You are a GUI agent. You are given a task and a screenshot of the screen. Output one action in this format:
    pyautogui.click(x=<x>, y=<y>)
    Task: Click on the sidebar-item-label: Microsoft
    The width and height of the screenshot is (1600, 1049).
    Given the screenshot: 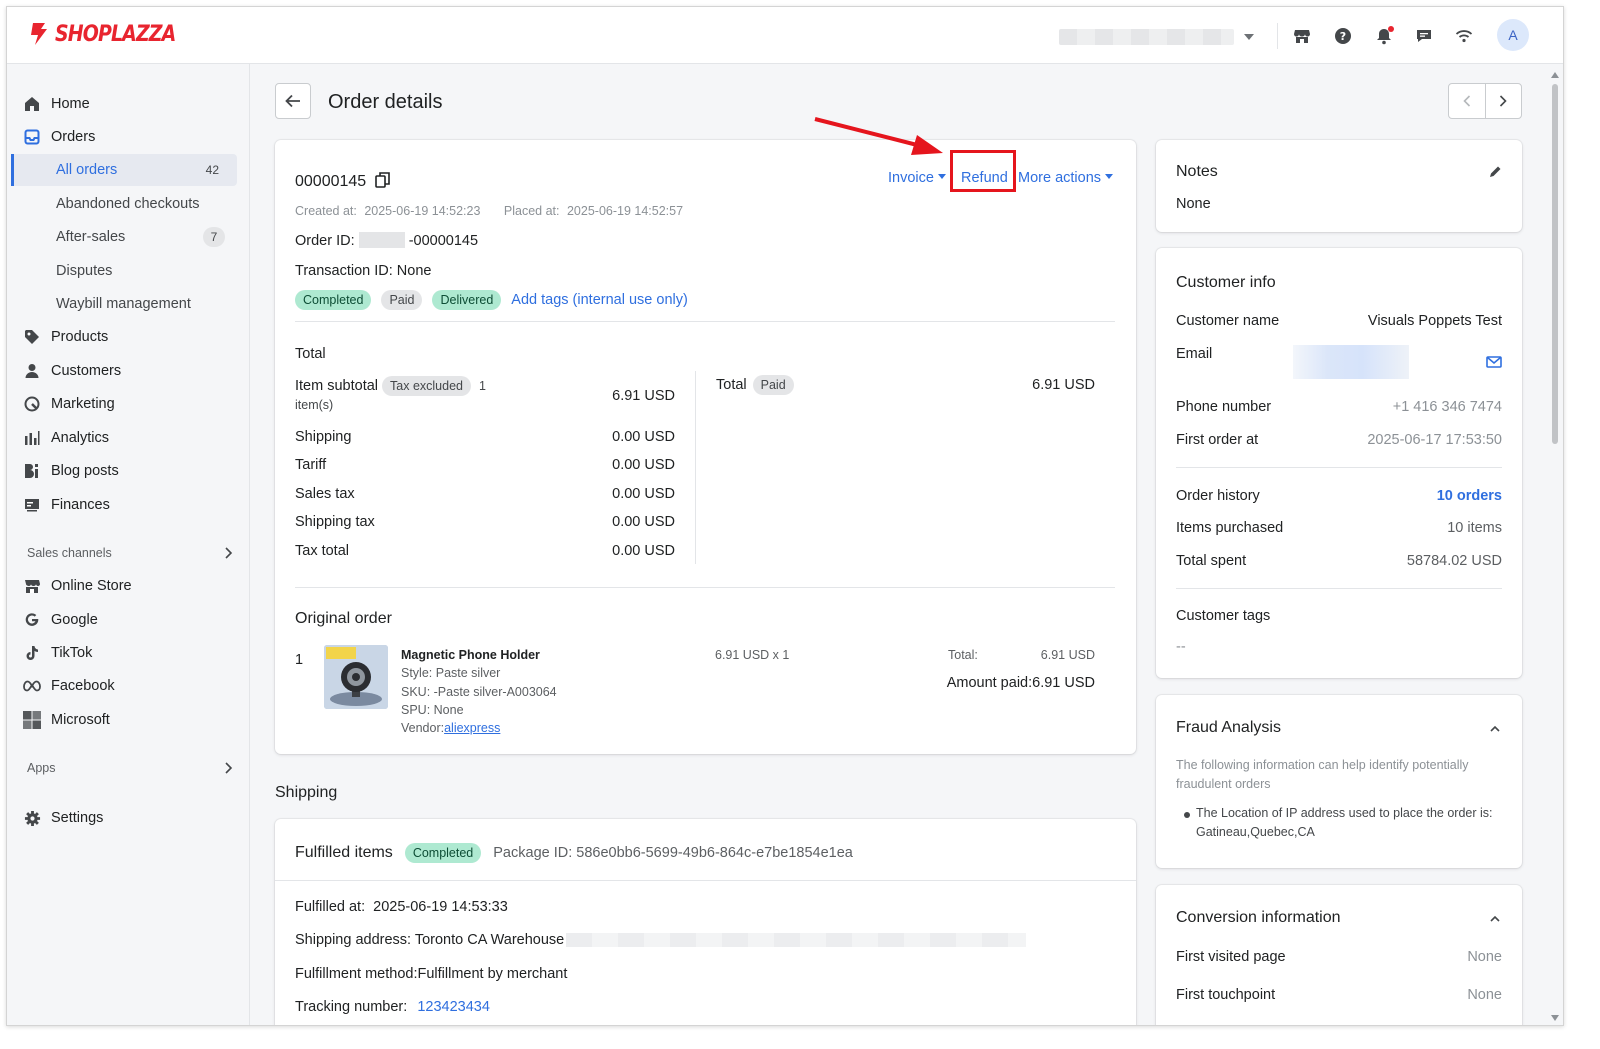 What is the action you would take?
    pyautogui.click(x=80, y=720)
    